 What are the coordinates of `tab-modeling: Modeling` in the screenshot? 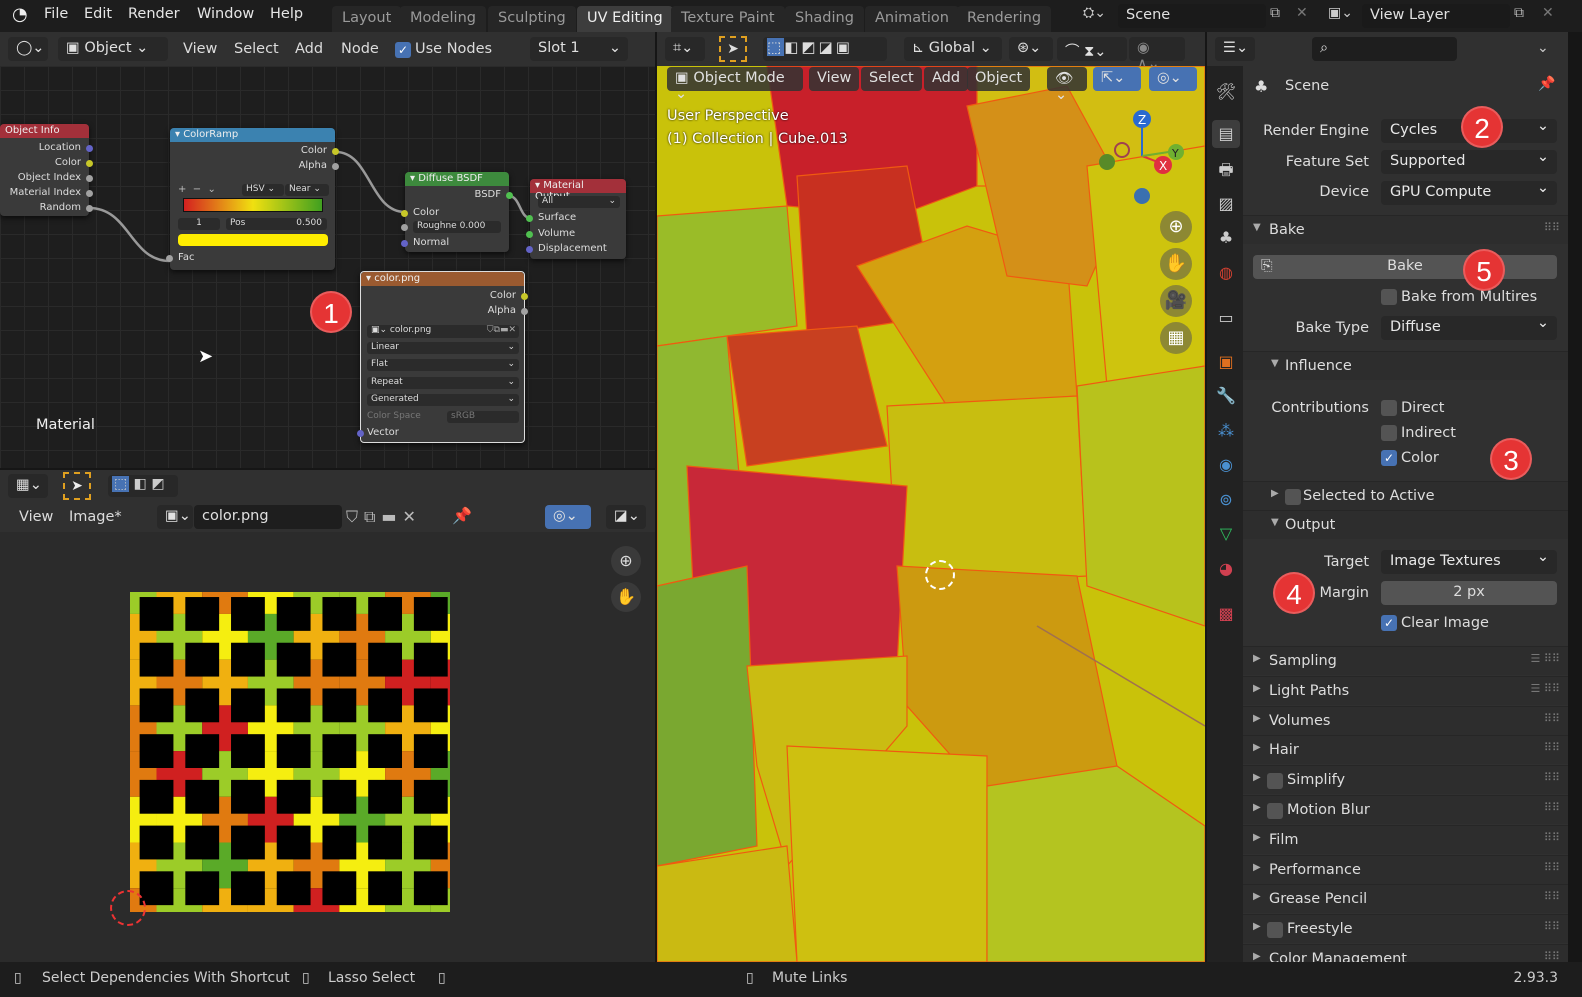 It's located at (443, 19).